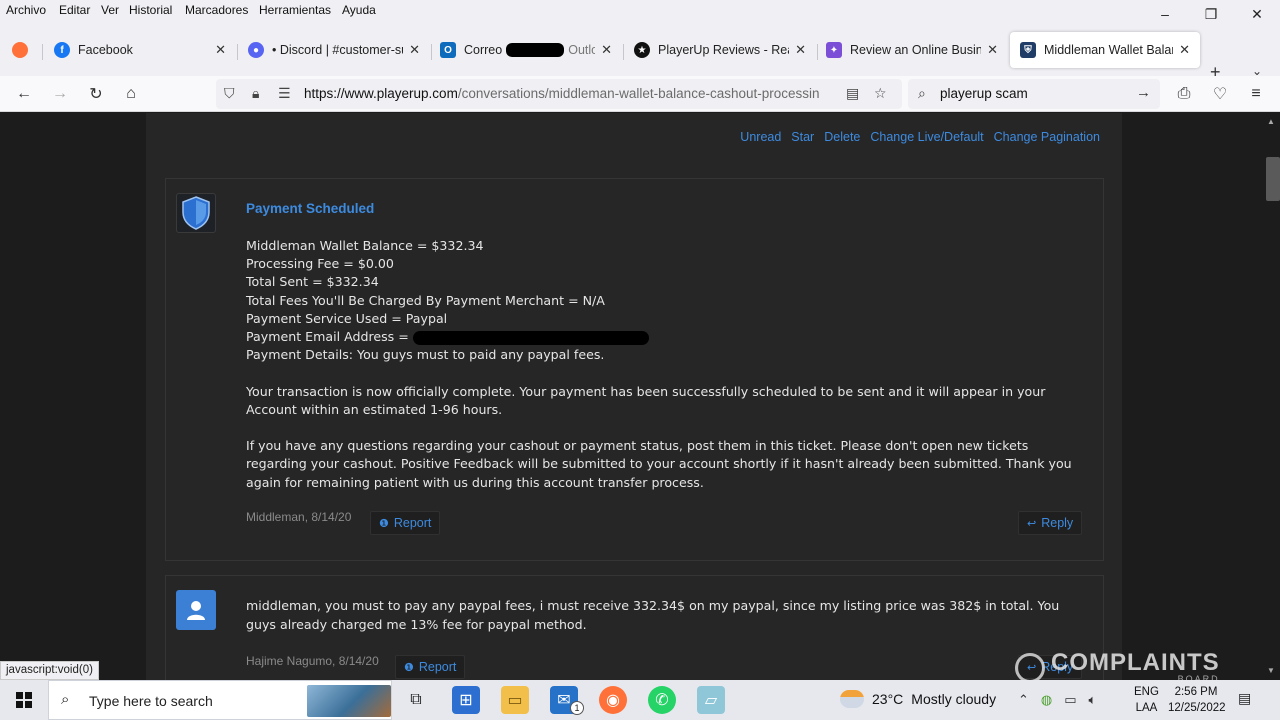 Image resolution: width=1280 pixels, height=720 pixels. I want to click on menu-ver: Ver, so click(110, 10).